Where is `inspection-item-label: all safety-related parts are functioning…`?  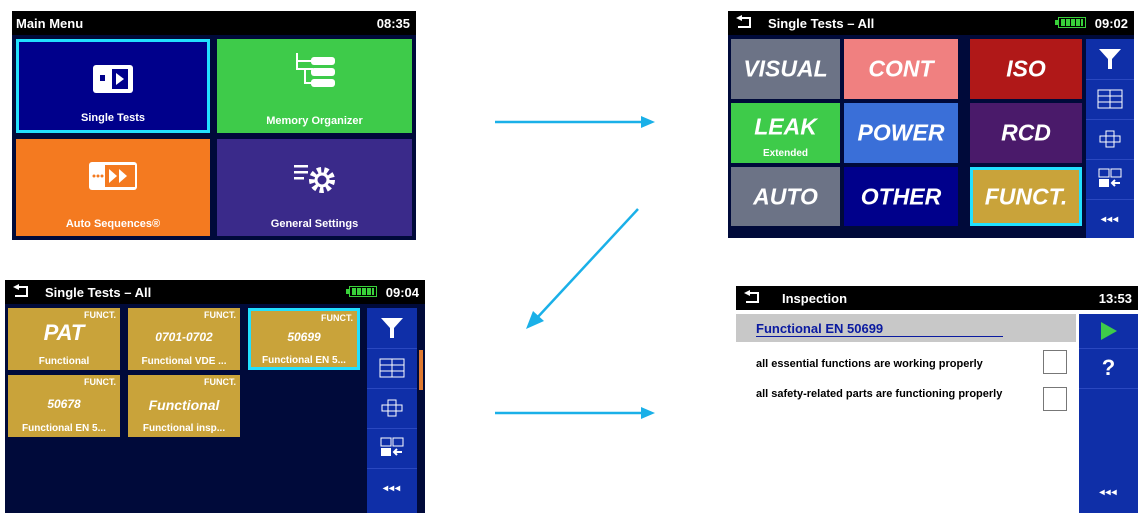
inspection-item-label: all safety-related parts are functioning… is located at coordinates (879, 394).